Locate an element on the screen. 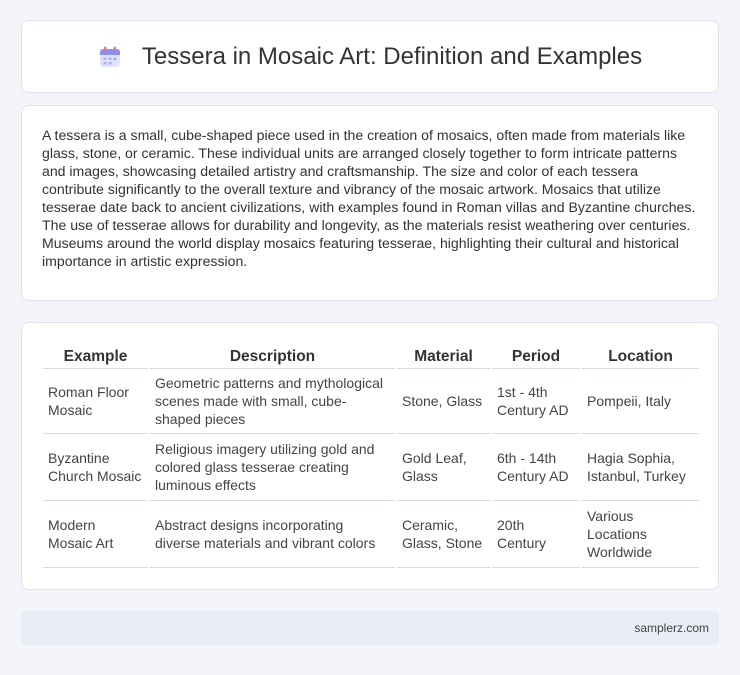 Image resolution: width=740 pixels, height=675 pixels. footer-bar: samplerz.com is located at coordinates (370, 628).